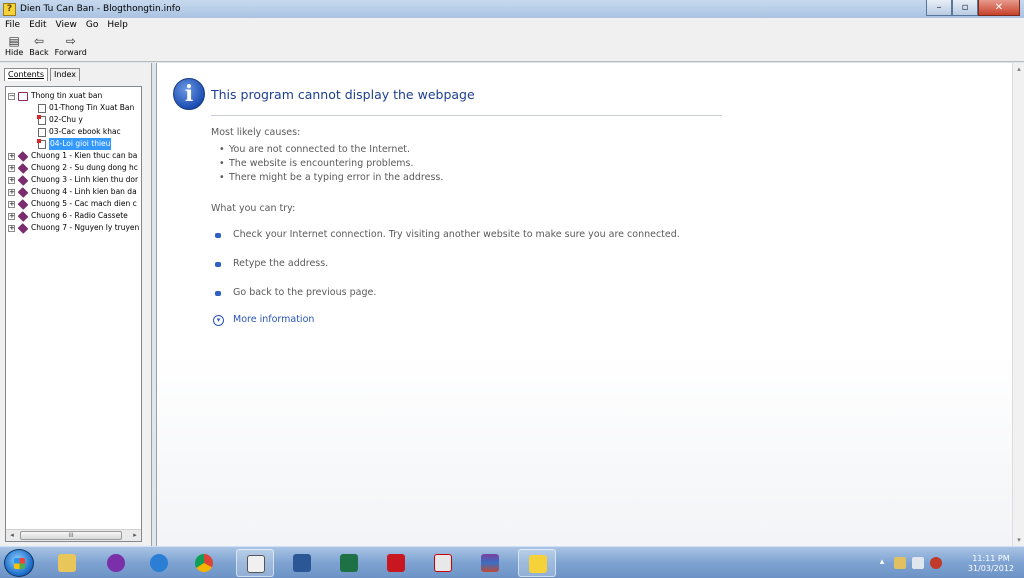 This screenshot has height=578, width=1024. I want to click on back-arrow-icon: ⇦, so click(38, 41).